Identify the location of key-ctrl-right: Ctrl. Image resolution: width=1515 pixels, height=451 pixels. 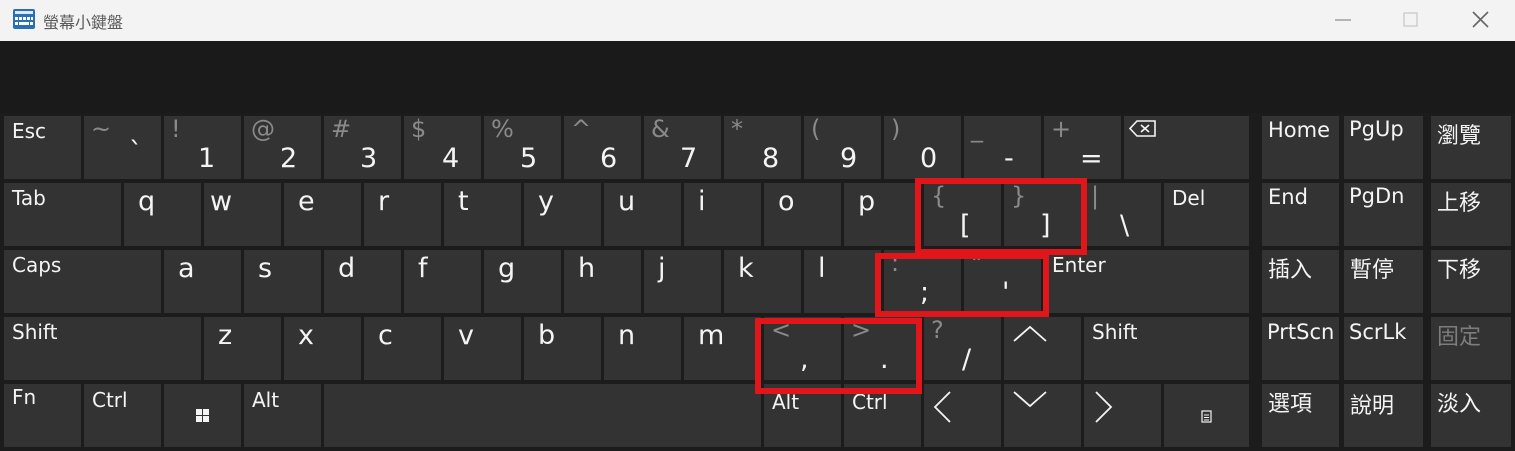
(882, 415).